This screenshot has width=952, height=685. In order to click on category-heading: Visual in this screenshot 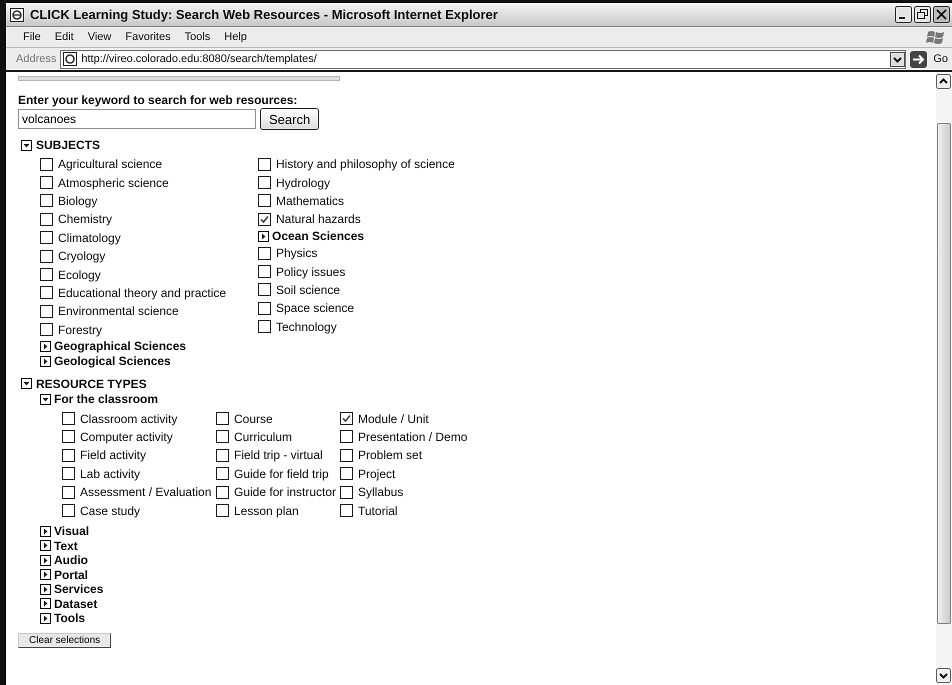, I will do `click(72, 531)`.